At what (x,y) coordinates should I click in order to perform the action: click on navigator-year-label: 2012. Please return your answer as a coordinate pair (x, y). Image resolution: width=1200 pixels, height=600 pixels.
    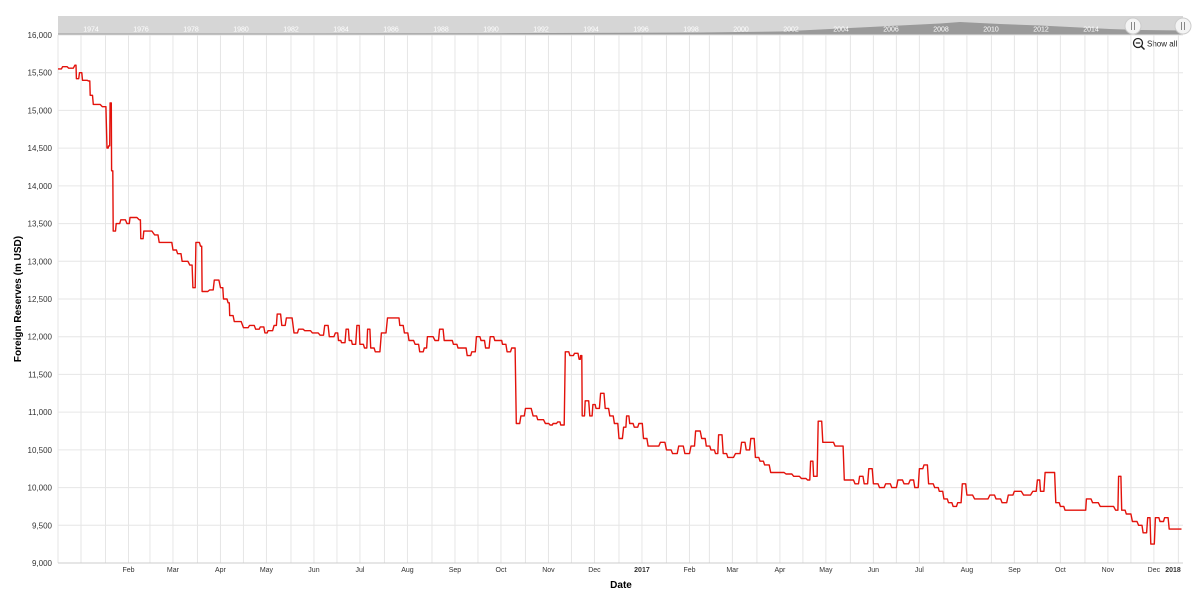
    Looking at the image, I should click on (1041, 30).